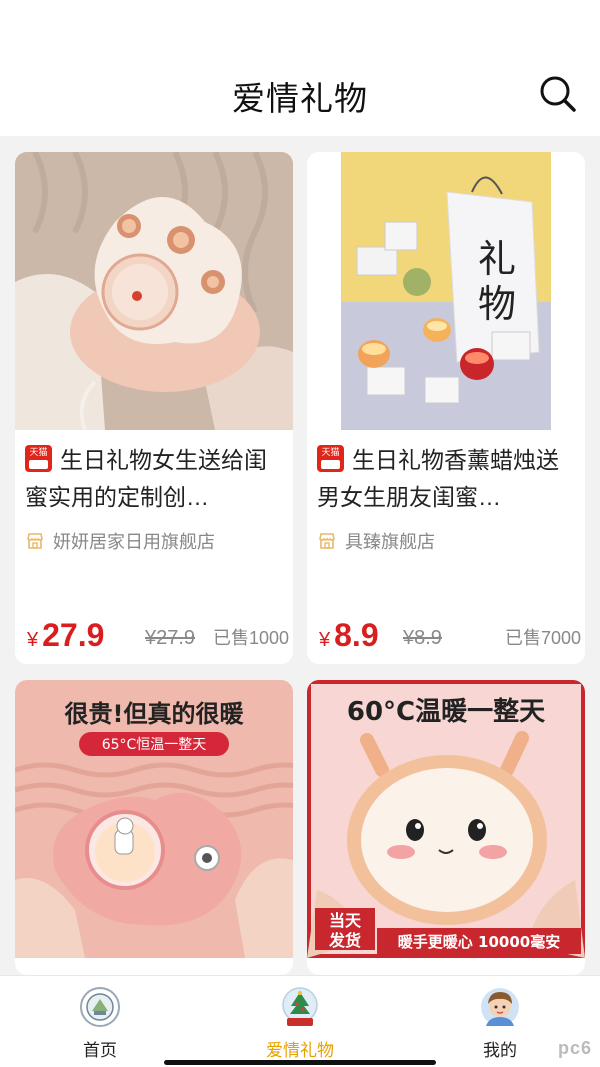 This screenshot has width=600, height=1067. I want to click on sold-count: 已售7000, so click(542, 638).